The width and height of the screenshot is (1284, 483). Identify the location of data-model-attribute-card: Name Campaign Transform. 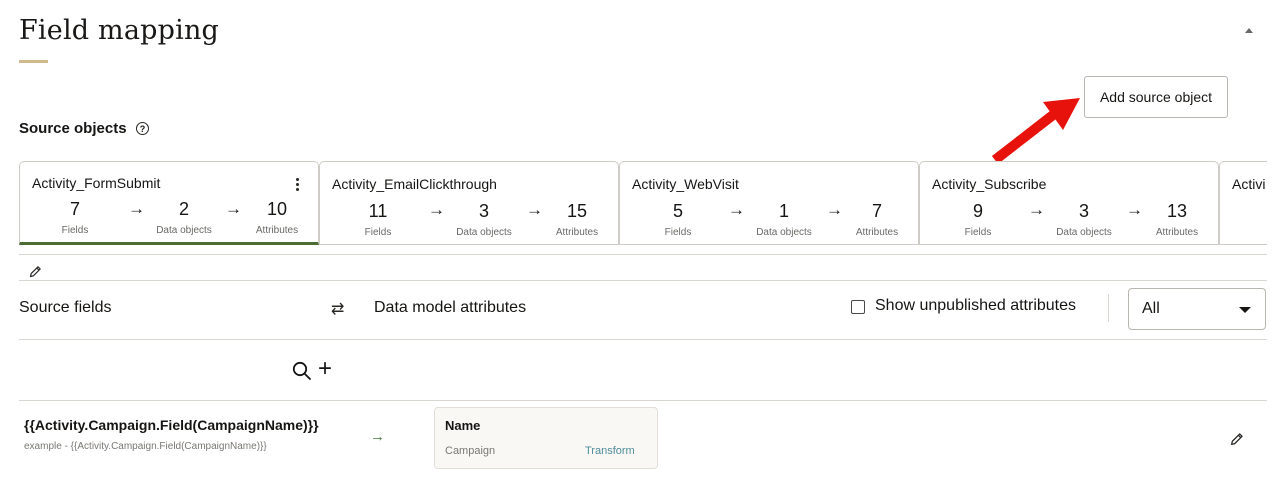
(546, 438).